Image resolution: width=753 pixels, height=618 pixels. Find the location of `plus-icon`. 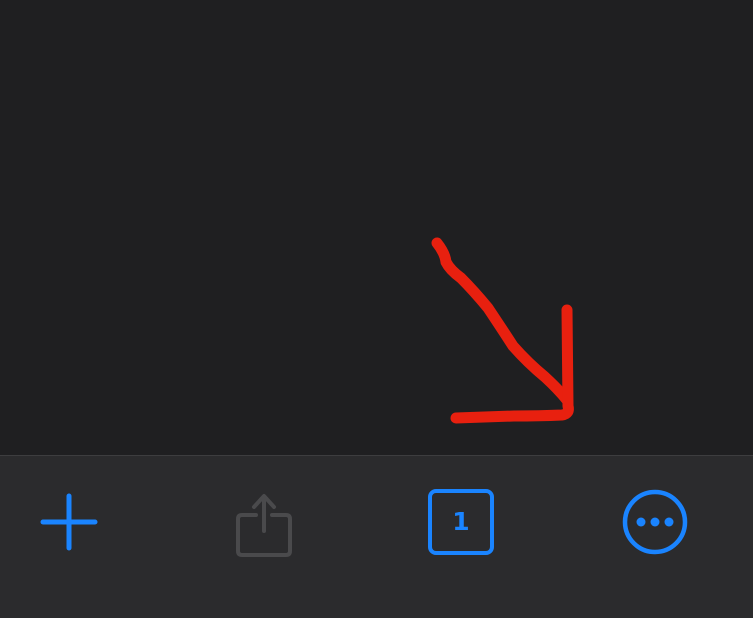

plus-icon is located at coordinates (69, 522).